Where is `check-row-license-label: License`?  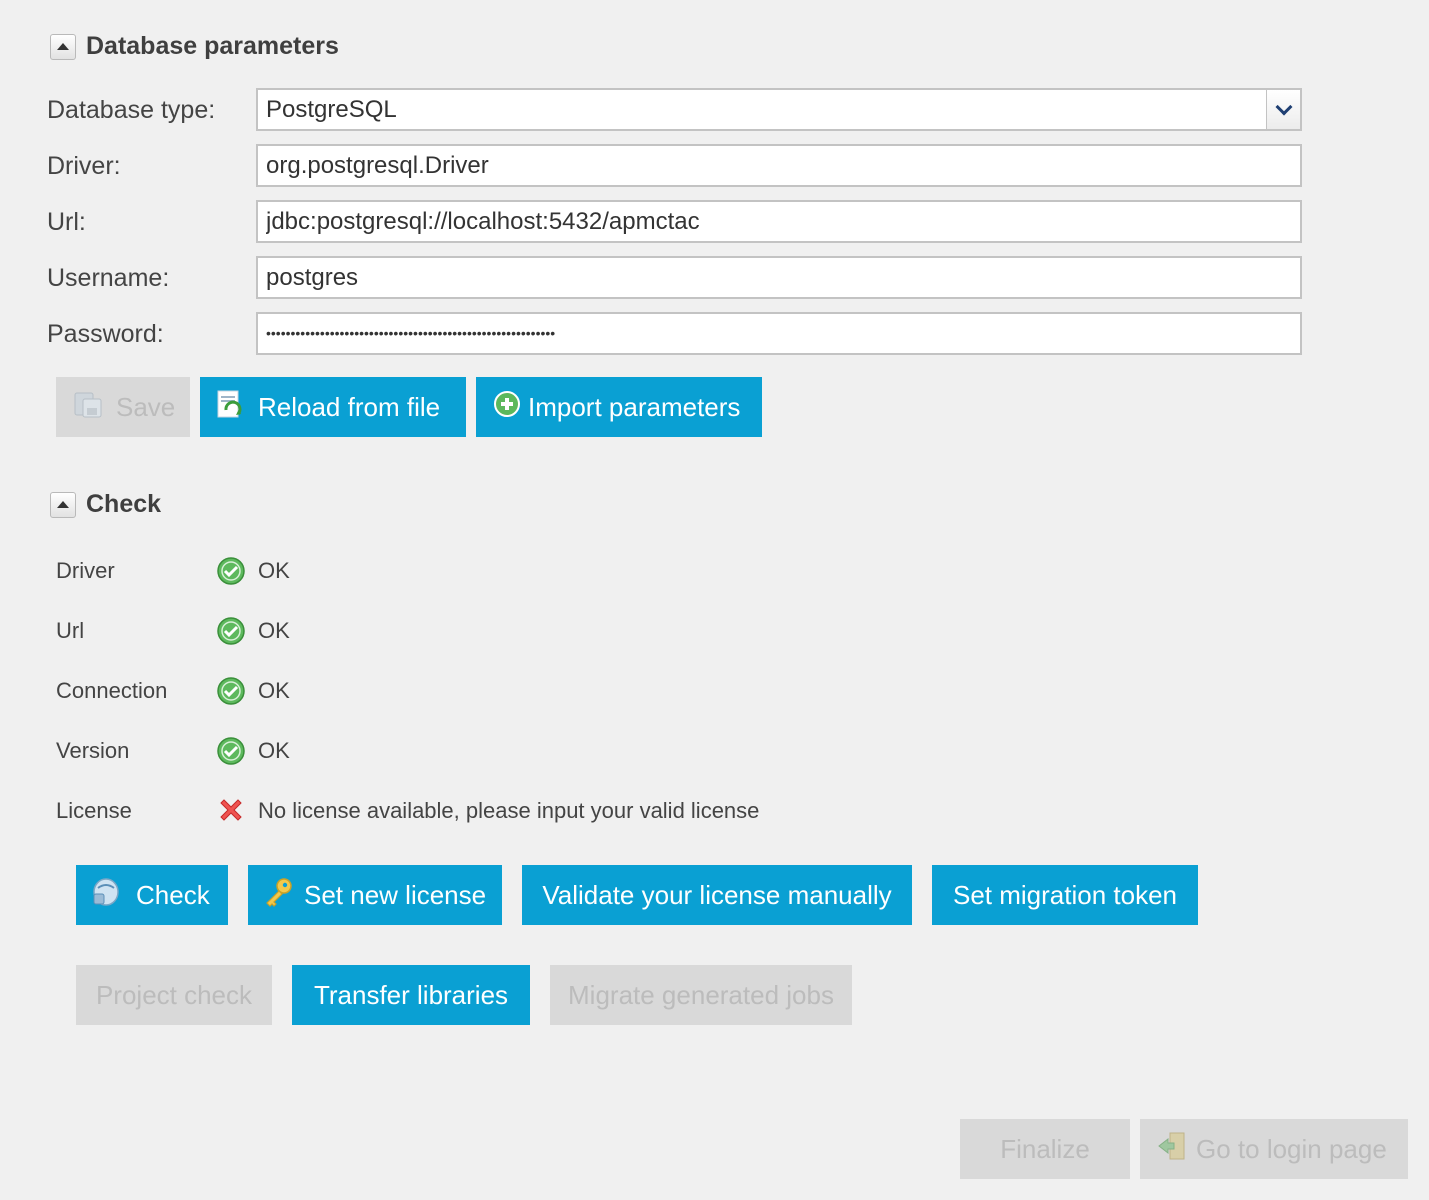 check-row-license-label: License is located at coordinates (94, 810).